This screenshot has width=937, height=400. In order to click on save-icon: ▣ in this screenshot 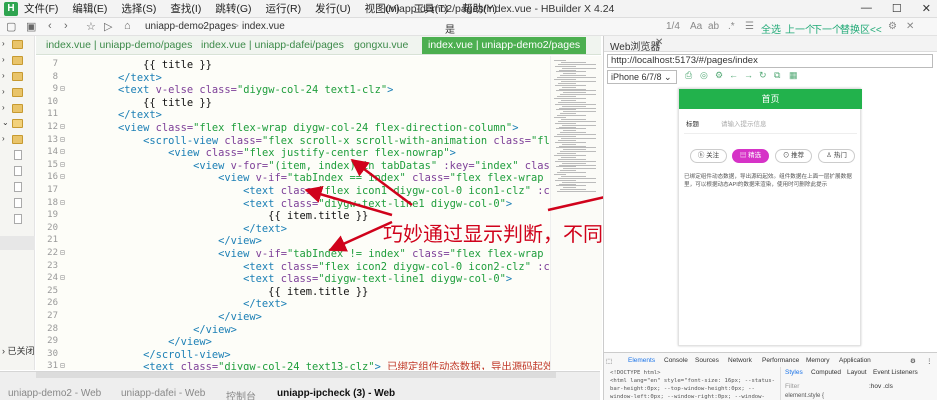, I will do `click(31, 26)`.